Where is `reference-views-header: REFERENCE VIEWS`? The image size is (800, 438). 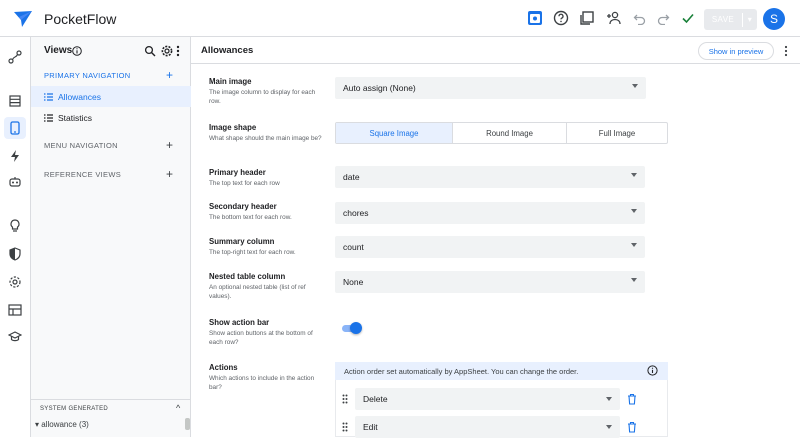
reference-views-header: REFERENCE VIEWS is located at coordinates (83, 174).